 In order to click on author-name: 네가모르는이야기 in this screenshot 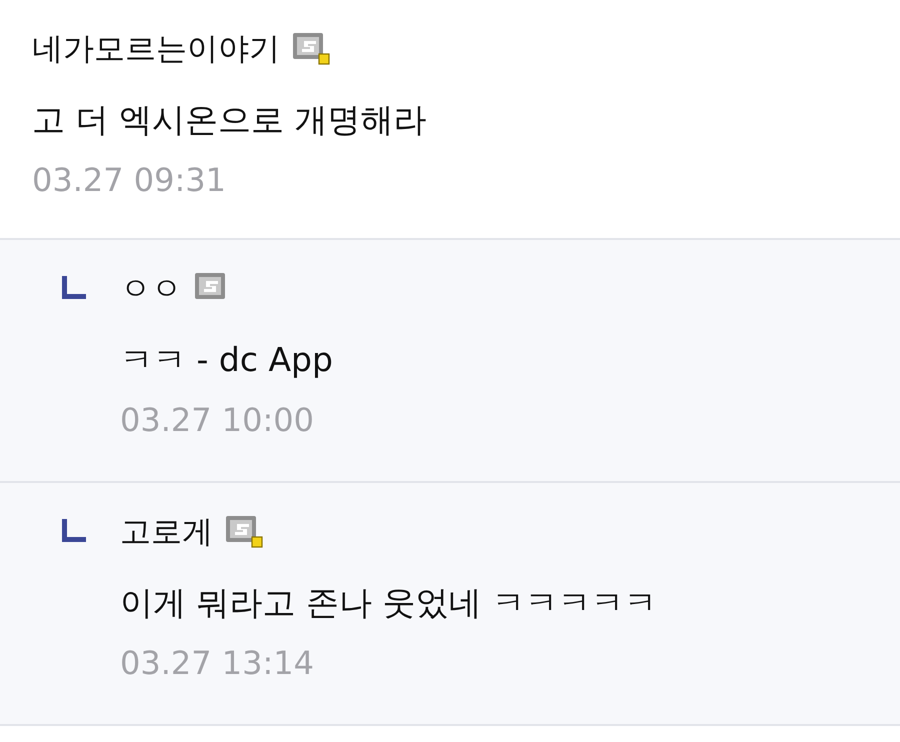, I will do `click(156, 49)`.